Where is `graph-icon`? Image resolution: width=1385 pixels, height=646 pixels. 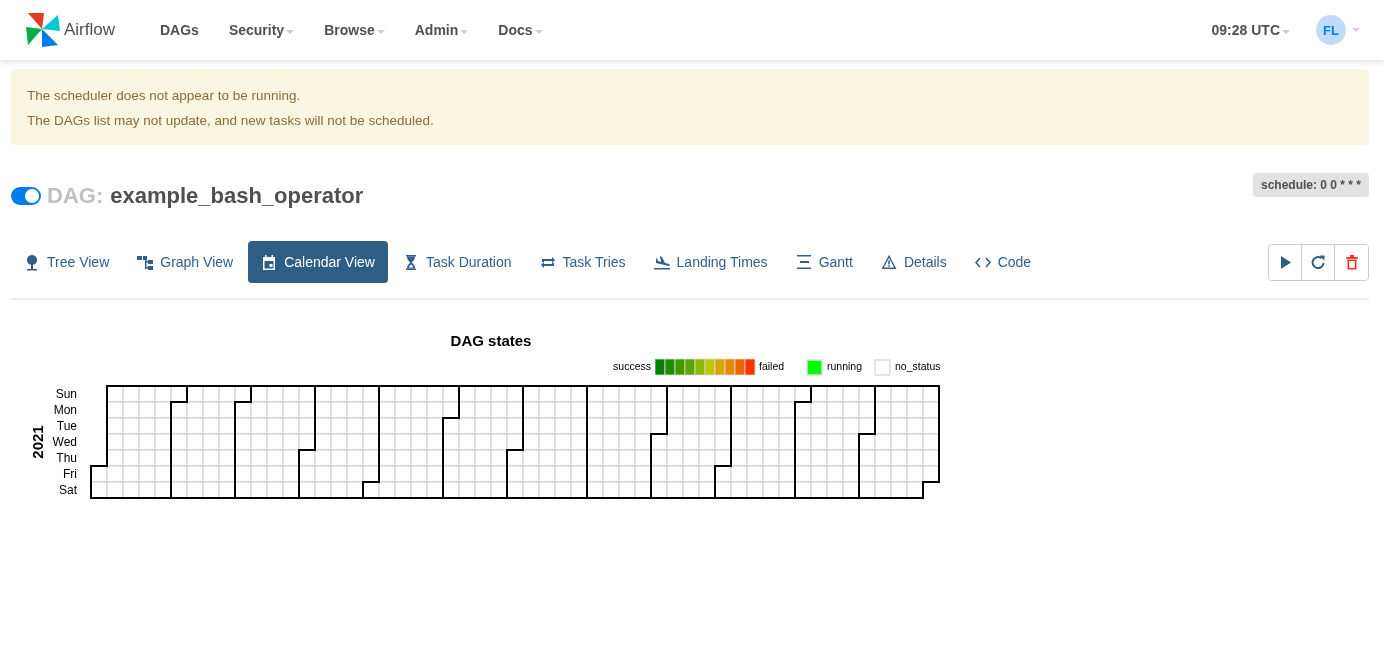 graph-icon is located at coordinates (145, 262).